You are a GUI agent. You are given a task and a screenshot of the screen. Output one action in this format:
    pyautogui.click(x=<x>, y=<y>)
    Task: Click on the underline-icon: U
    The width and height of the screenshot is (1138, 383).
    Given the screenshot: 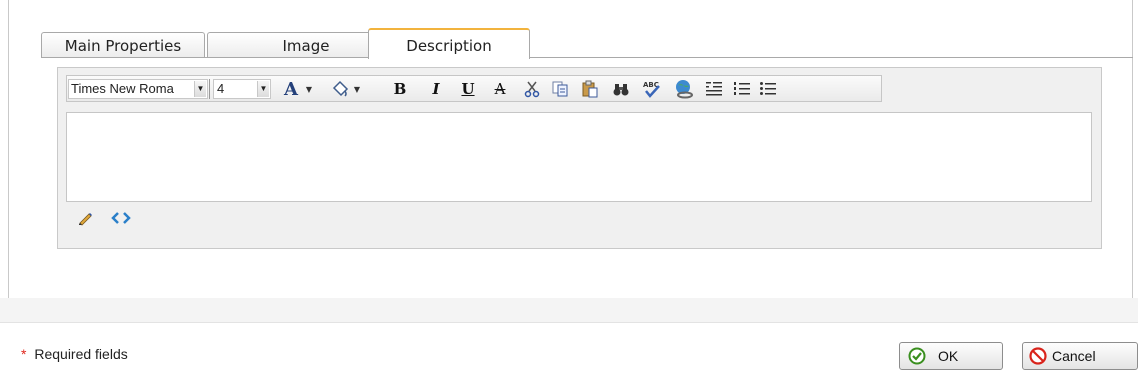 What is the action you would take?
    pyautogui.click(x=468, y=89)
    